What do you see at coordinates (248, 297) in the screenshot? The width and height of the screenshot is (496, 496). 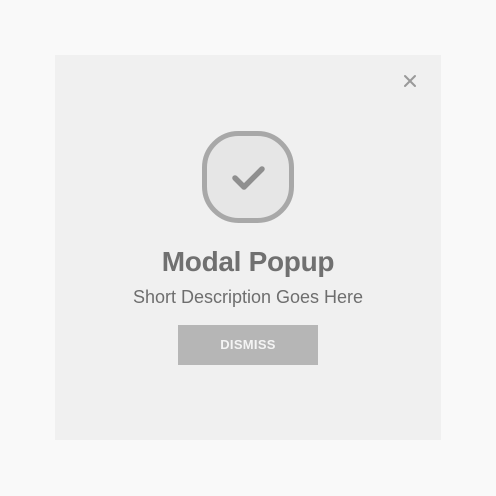 I see `modal-description: Short Description Goes Here` at bounding box center [248, 297].